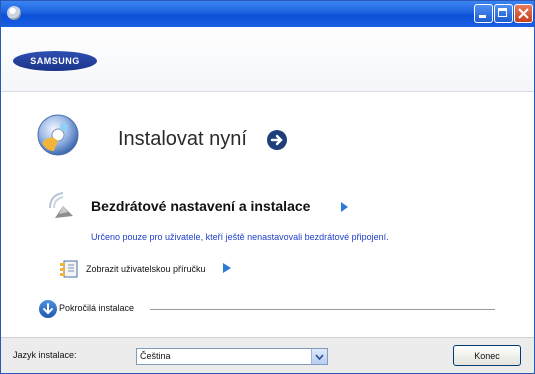  I want to click on minimize-button, so click(483, 13).